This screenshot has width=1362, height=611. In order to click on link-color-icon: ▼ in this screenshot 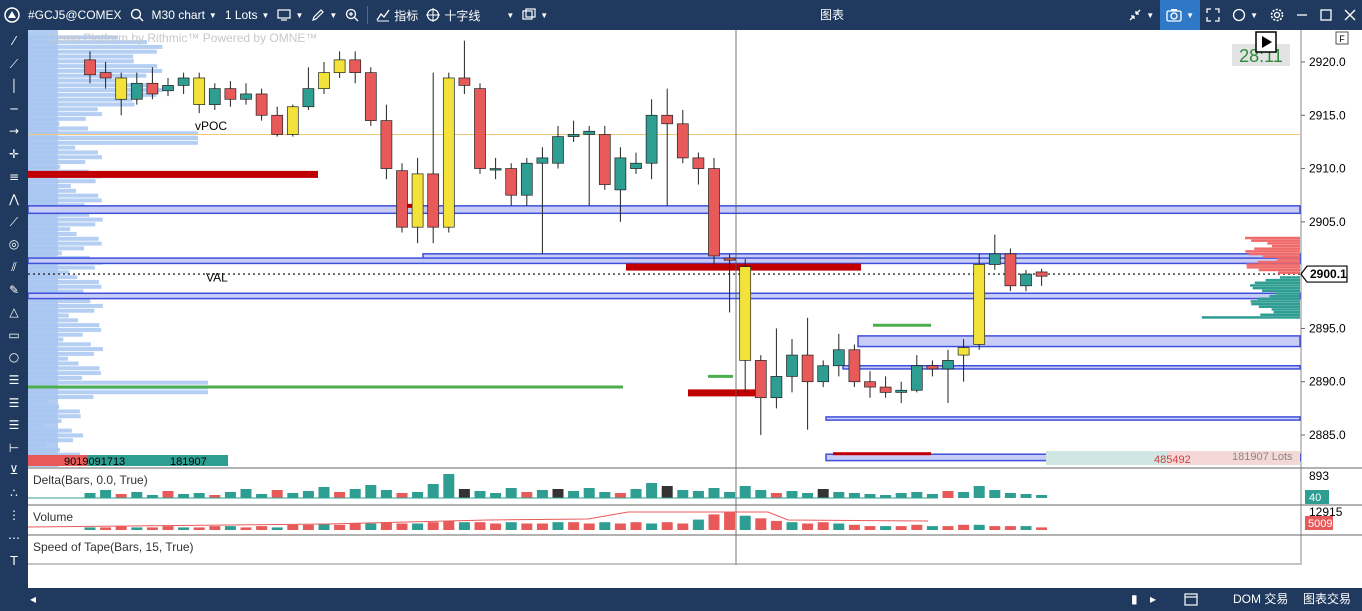, I will do `click(1245, 15)`.